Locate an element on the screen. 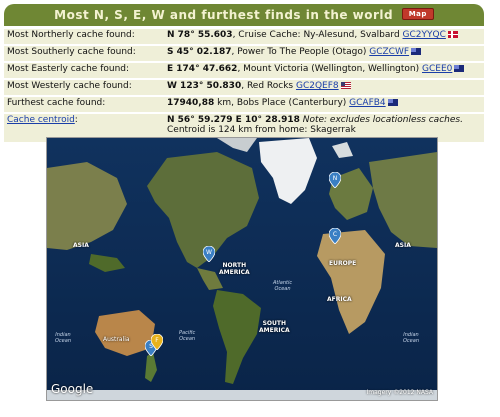  usa-flag-icon is located at coordinates (345, 85).